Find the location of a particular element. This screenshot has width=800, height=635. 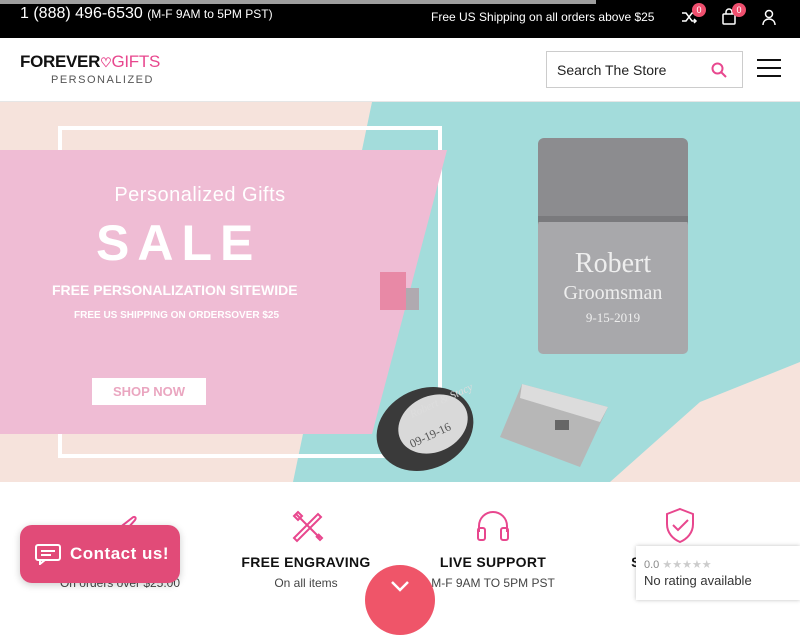

lighter-engraving-role: Groomsman is located at coordinates (613, 293).